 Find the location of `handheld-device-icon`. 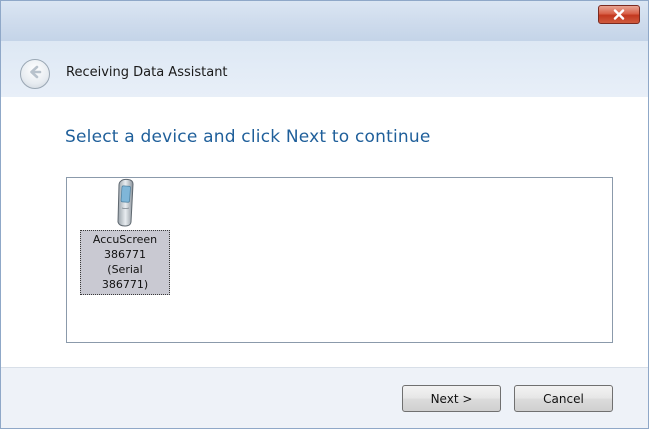

handheld-device-icon is located at coordinates (125, 203).